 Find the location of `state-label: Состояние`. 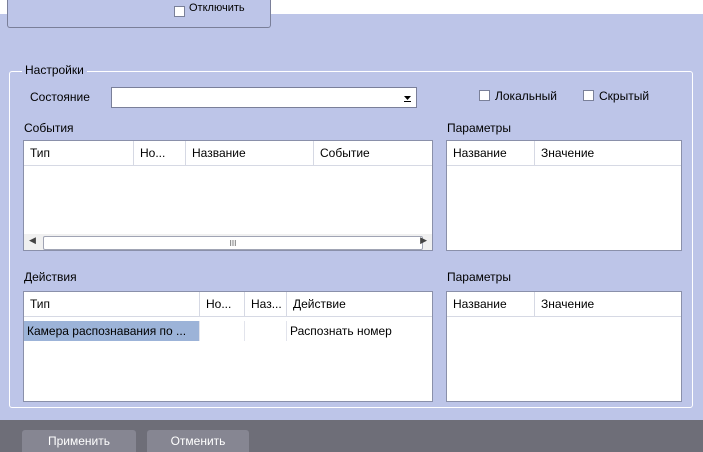

state-label: Состояние is located at coordinates (60, 97).